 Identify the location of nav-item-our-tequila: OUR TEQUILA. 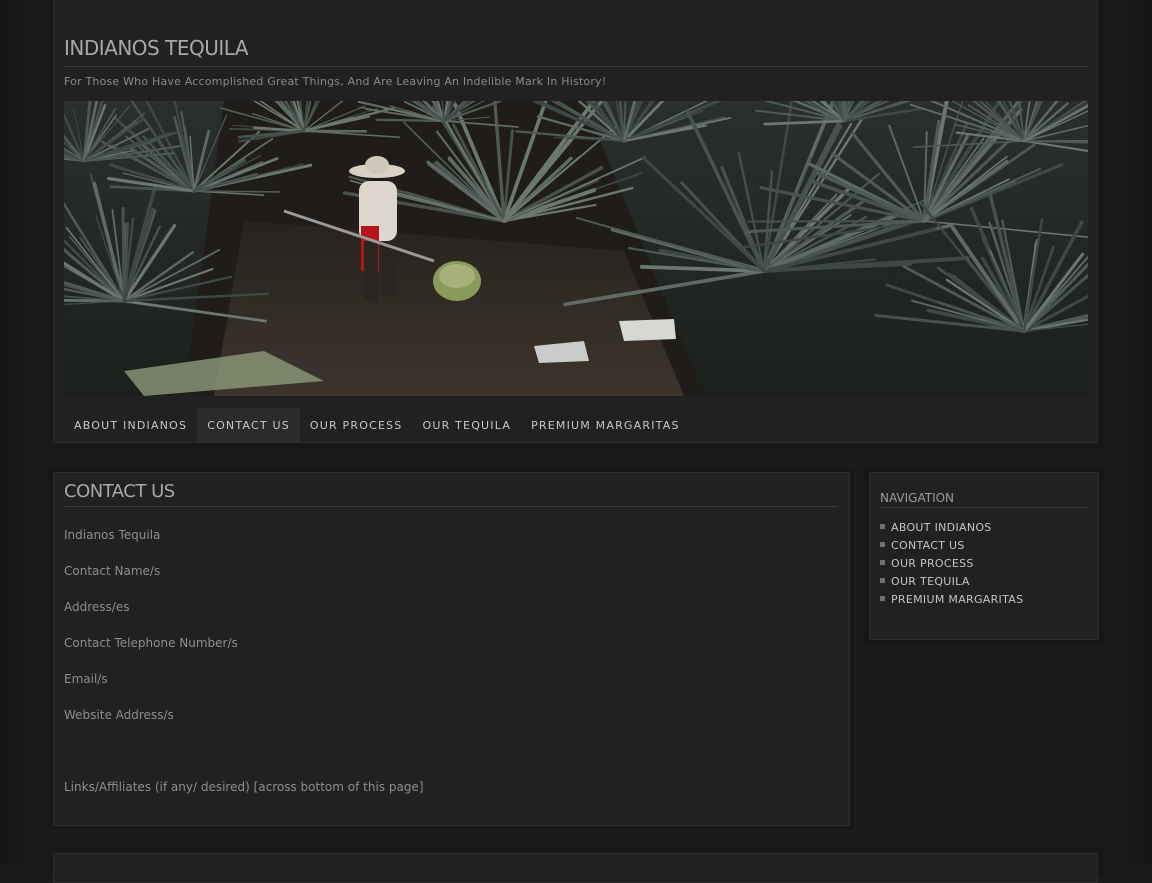
(466, 425).